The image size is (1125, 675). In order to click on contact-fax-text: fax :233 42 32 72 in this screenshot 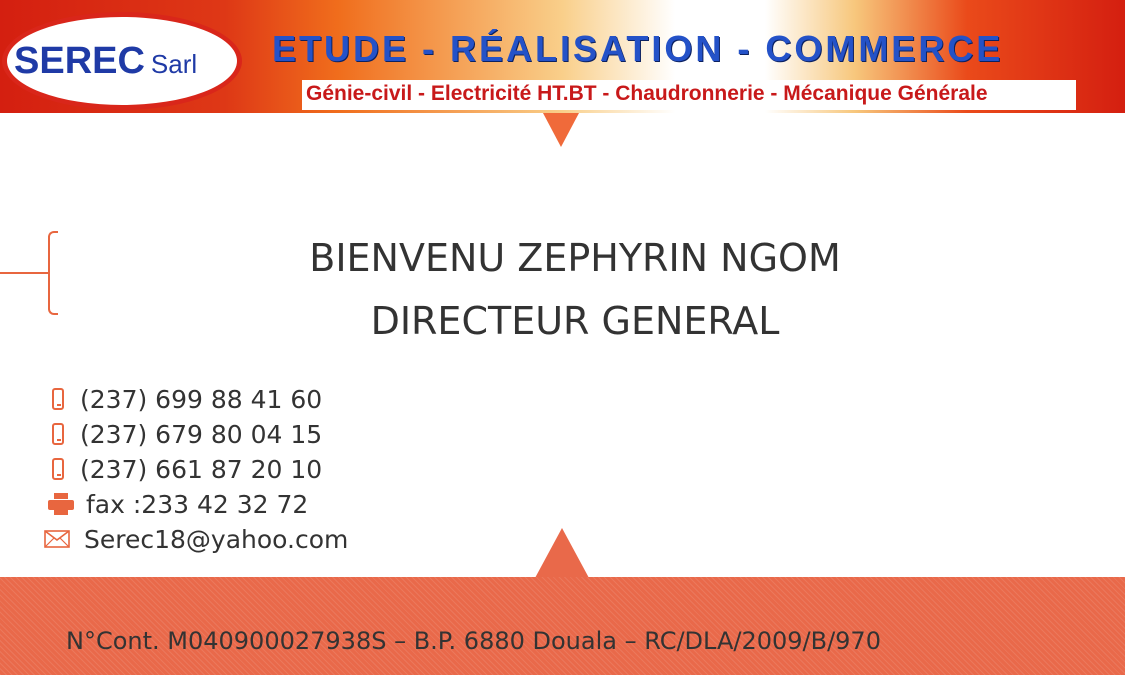, I will do `click(197, 504)`.